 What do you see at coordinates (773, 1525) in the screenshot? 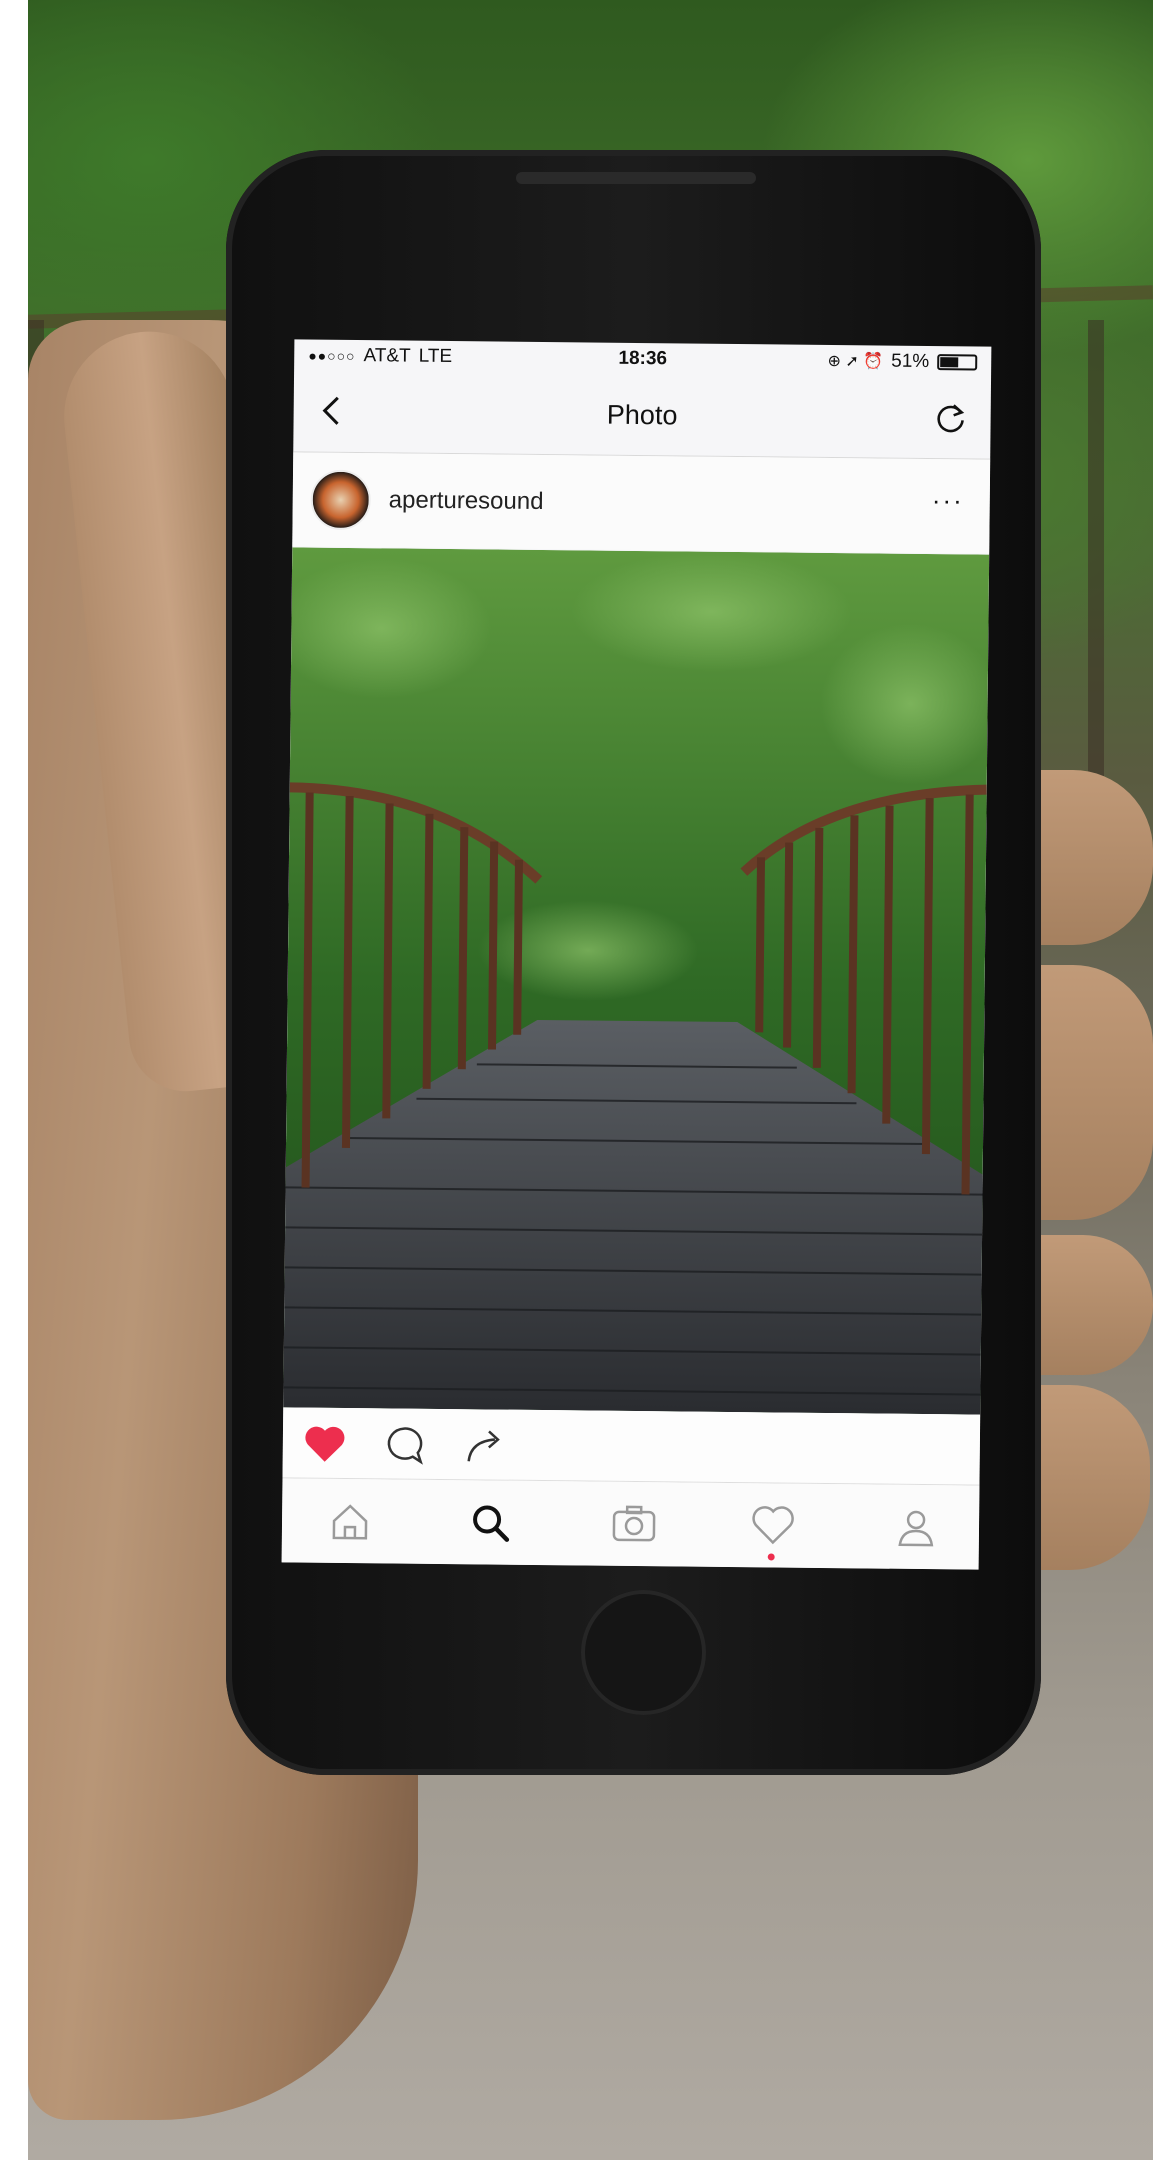
I see `heart-outline-icon` at bounding box center [773, 1525].